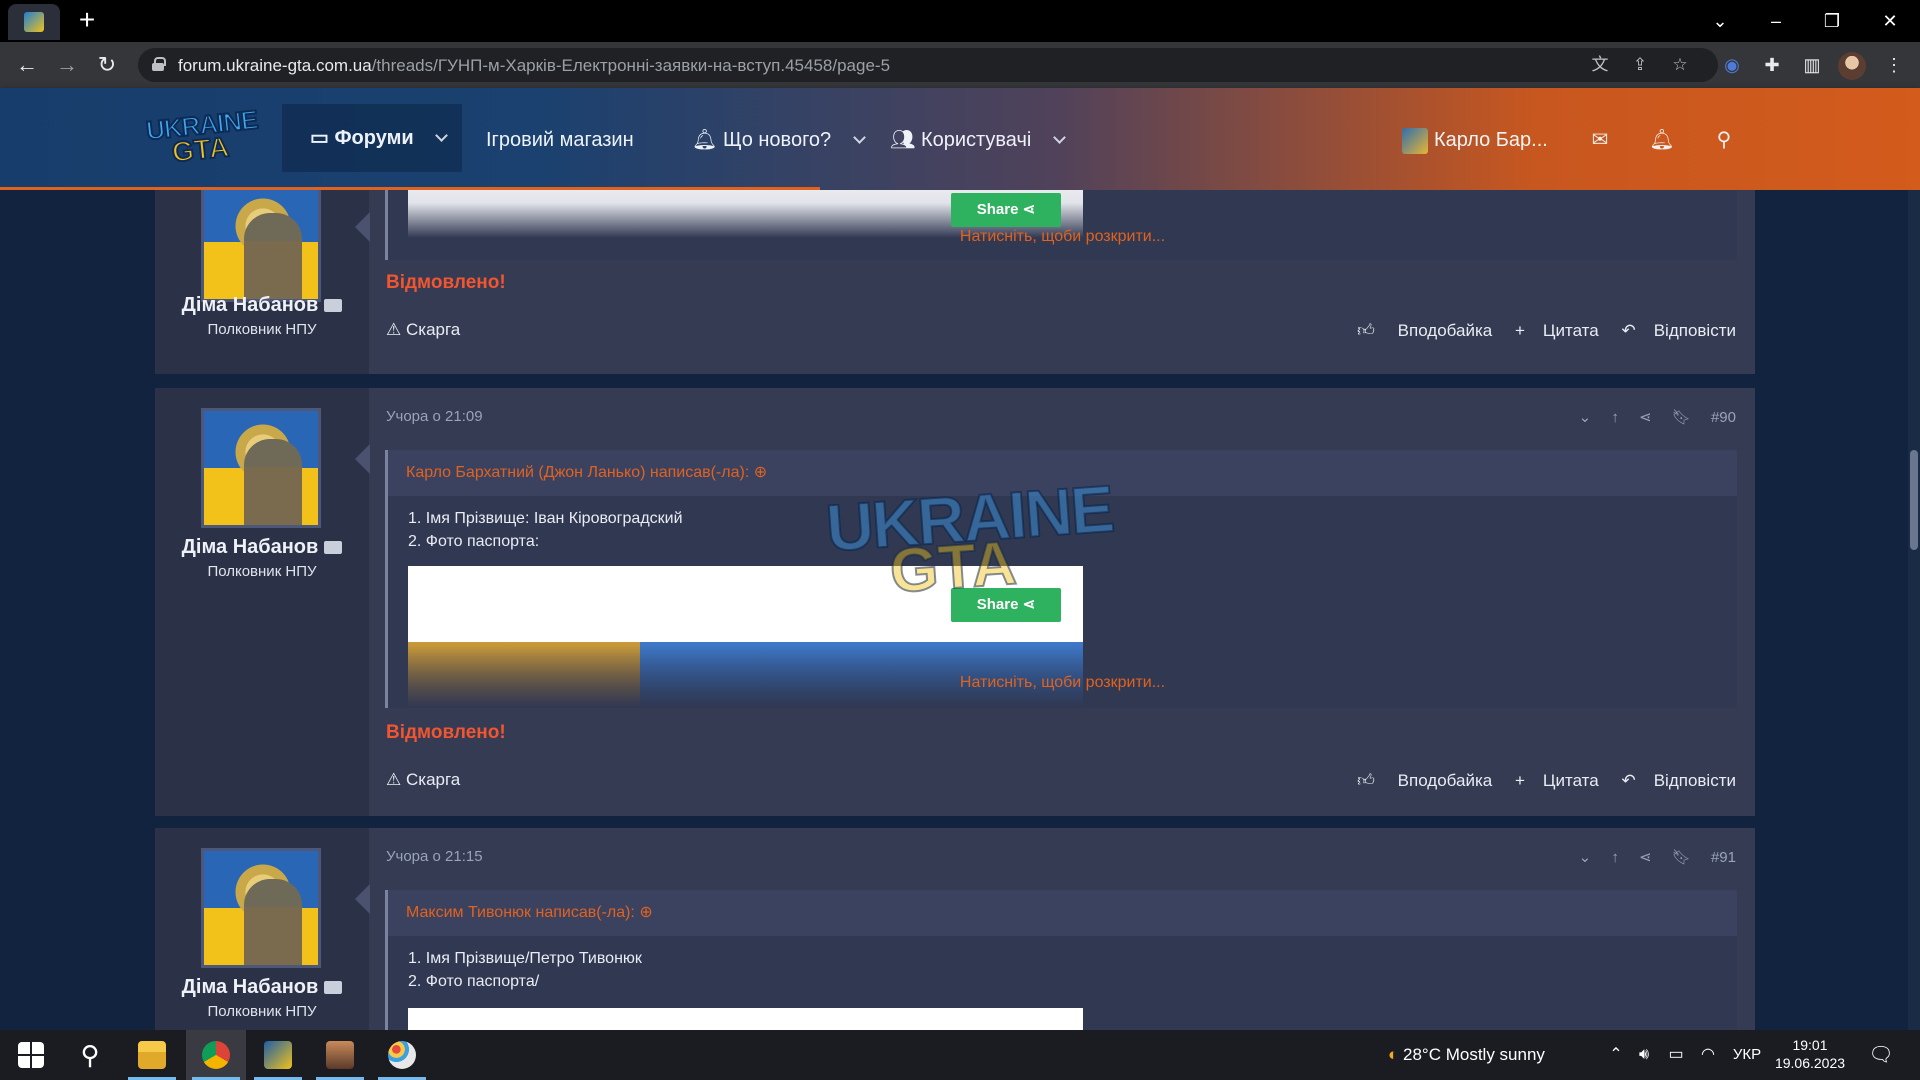 The image size is (1920, 1080). I want to click on taskbar-chrome, so click(216, 1055).